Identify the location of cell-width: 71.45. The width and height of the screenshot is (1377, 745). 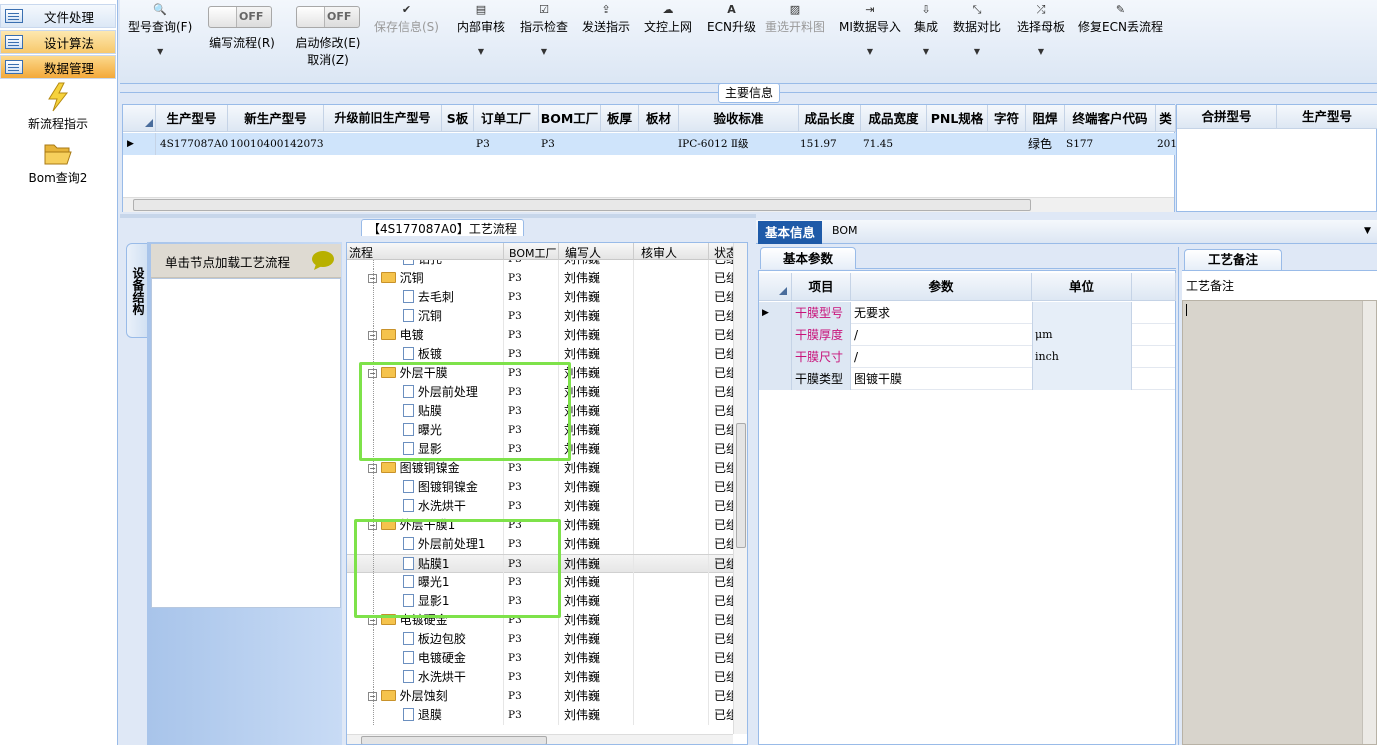
(878, 144).